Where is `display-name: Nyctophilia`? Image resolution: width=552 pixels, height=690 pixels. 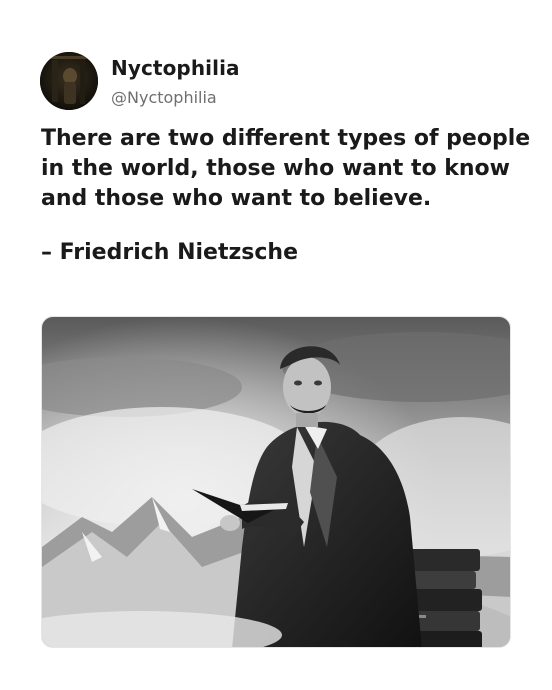
display-name: Nyctophilia is located at coordinates (175, 68).